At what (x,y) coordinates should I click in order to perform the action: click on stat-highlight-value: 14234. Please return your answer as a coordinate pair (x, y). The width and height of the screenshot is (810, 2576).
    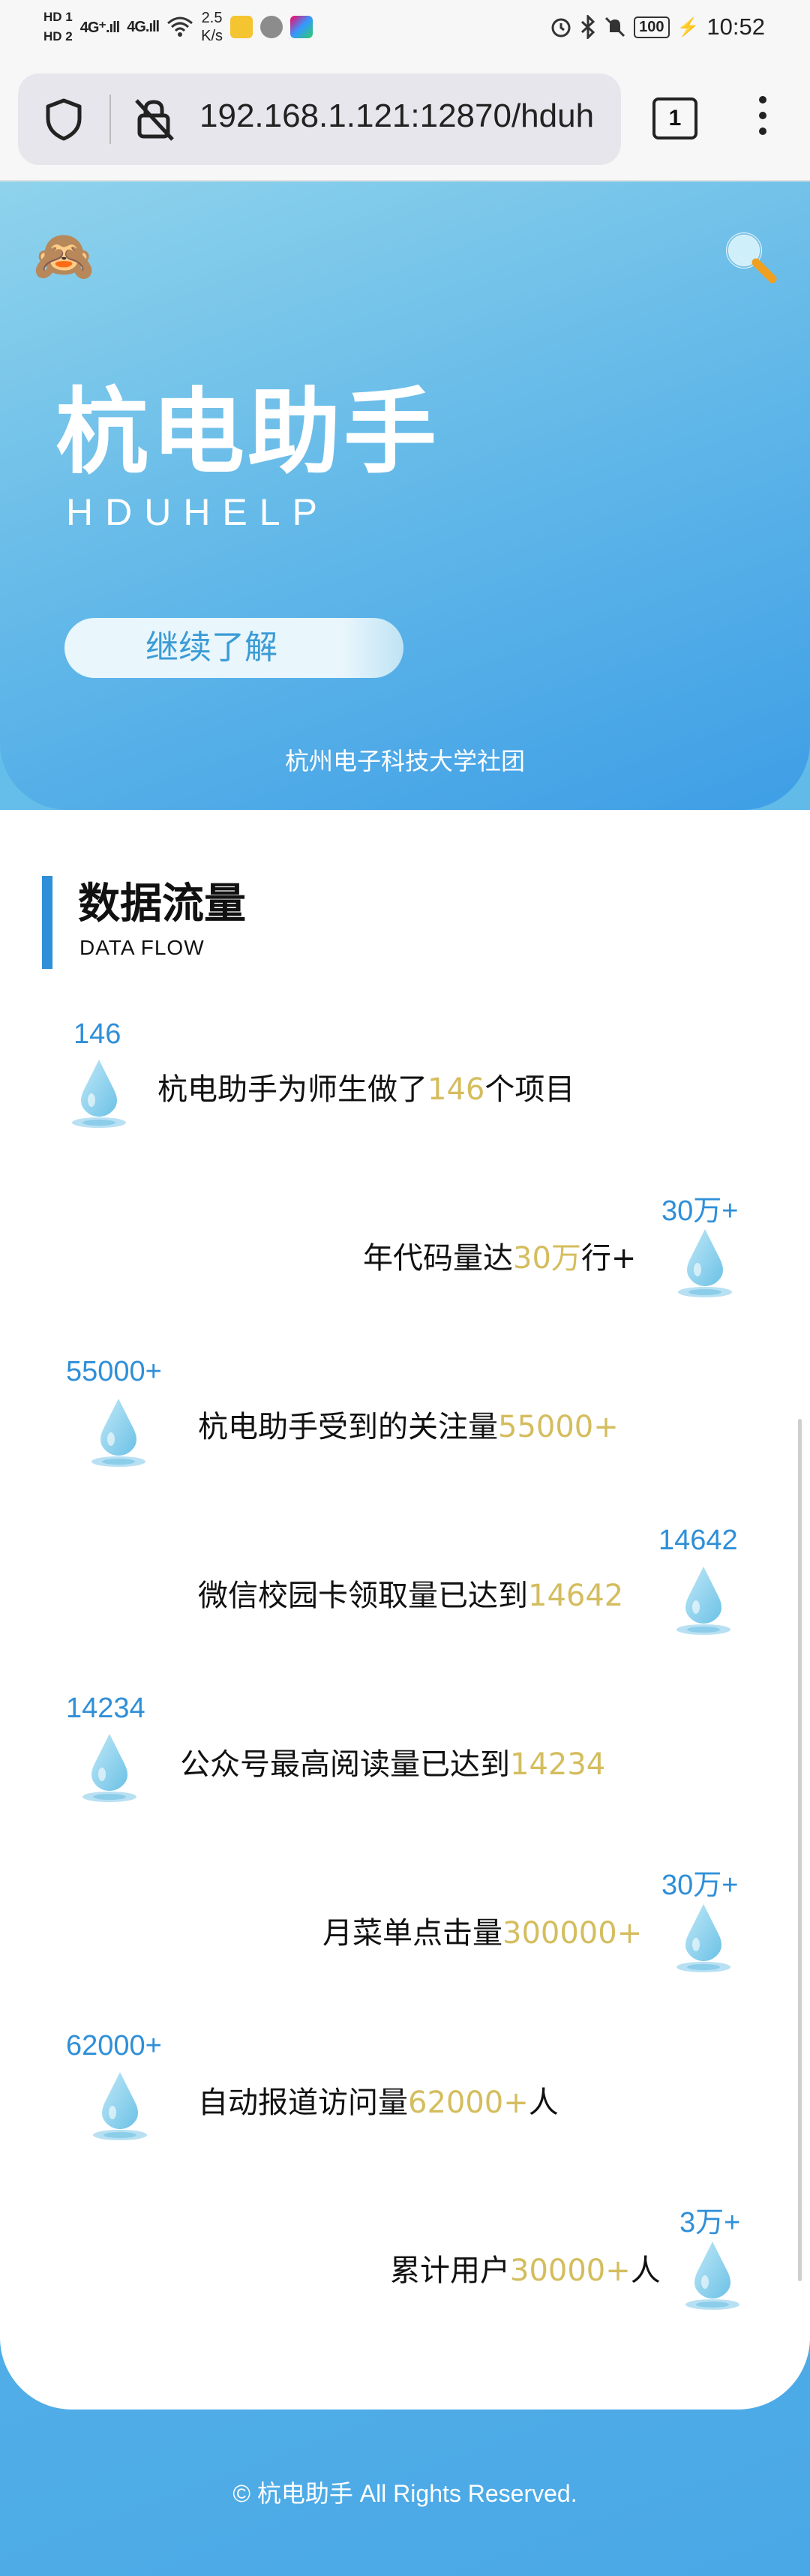
    Looking at the image, I should click on (558, 1765).